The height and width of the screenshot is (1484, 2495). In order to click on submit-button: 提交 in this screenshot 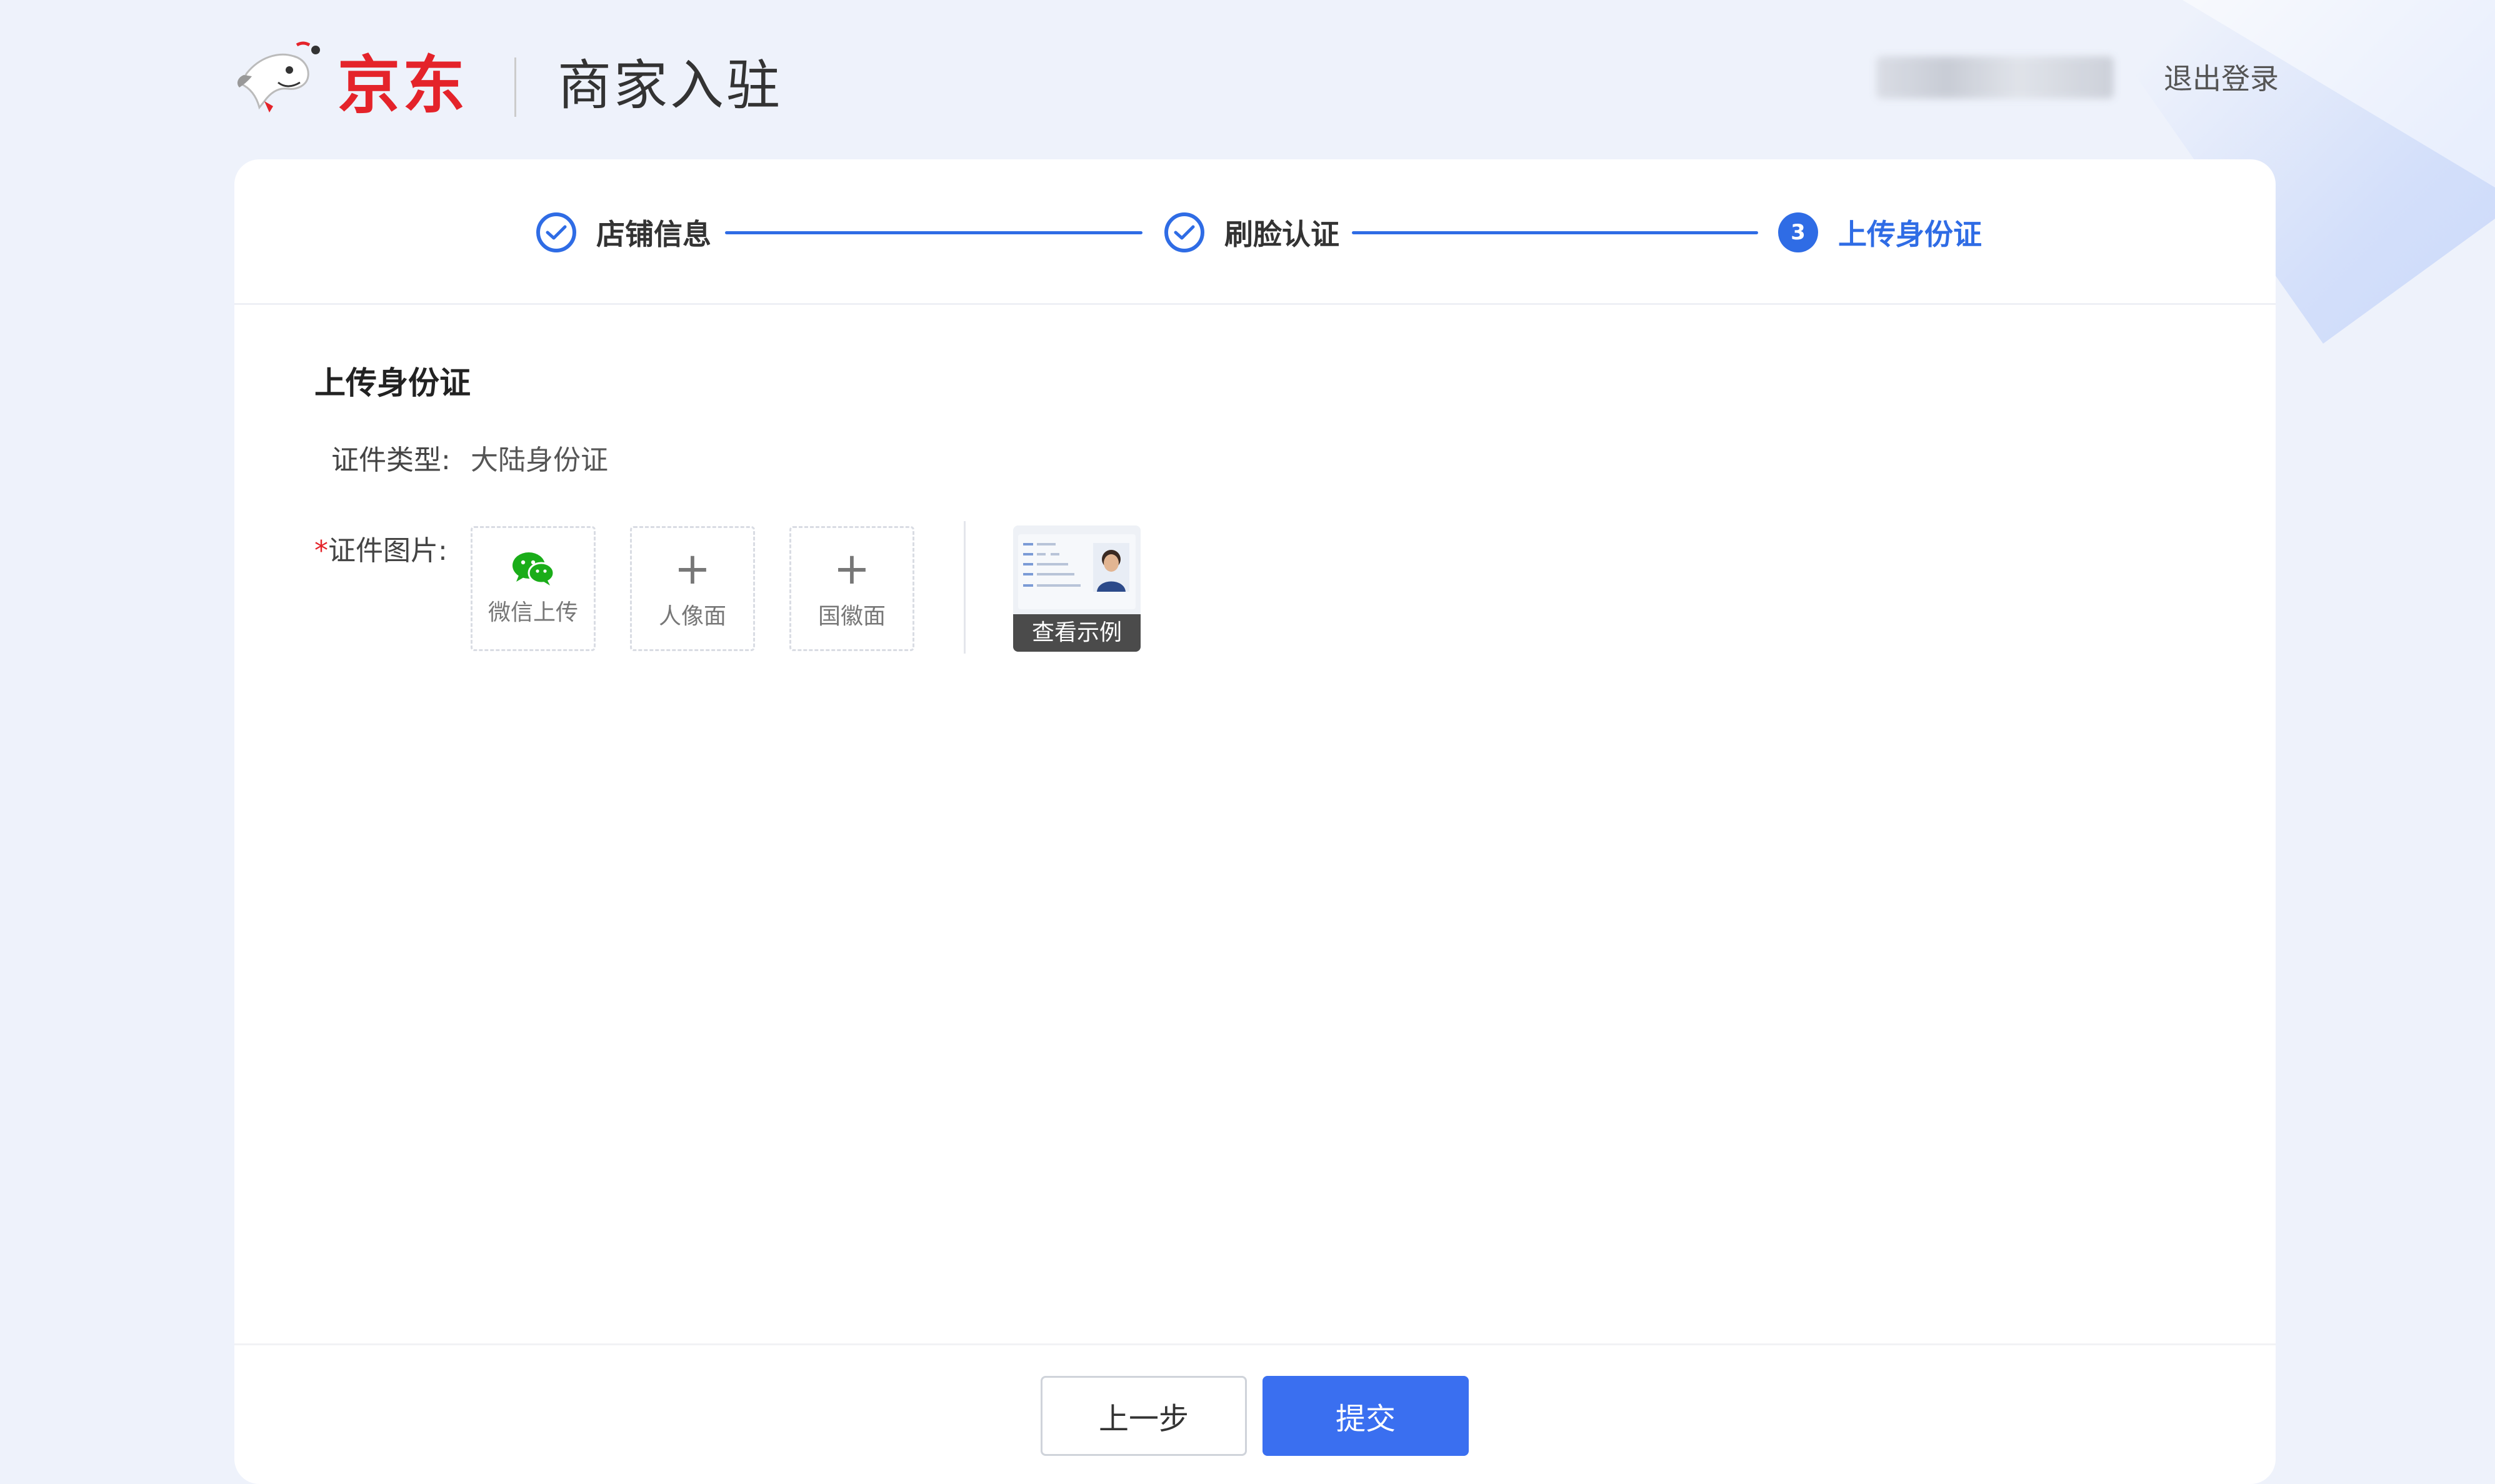, I will do `click(1365, 1416)`.